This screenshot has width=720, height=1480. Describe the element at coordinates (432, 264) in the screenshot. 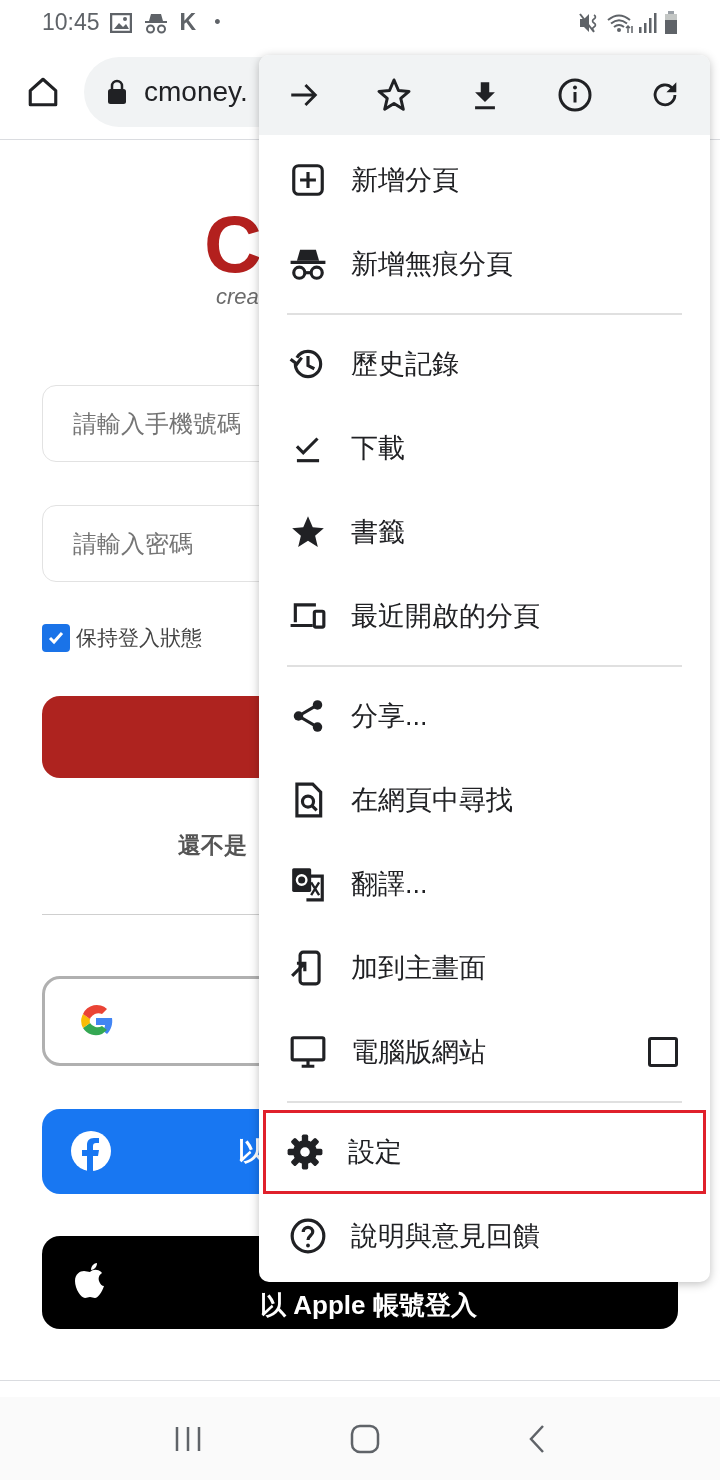

I see `menu-item-label: 新增無痕分頁` at that location.